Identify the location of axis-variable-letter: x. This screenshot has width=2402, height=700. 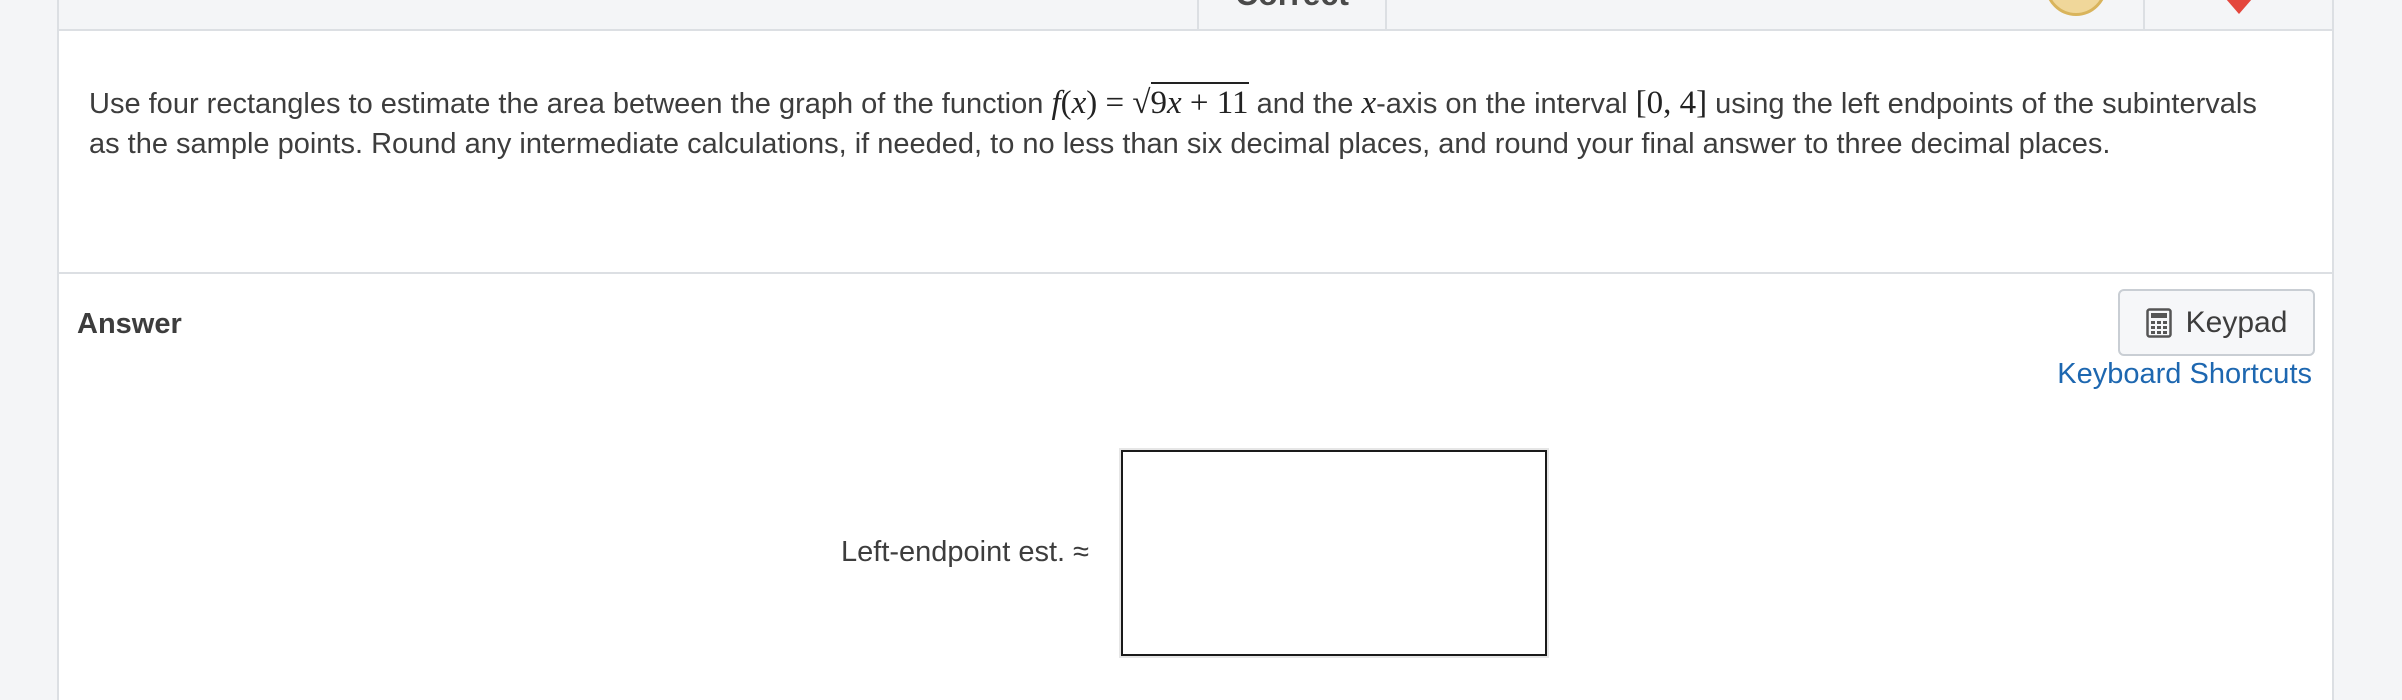
(1369, 103).